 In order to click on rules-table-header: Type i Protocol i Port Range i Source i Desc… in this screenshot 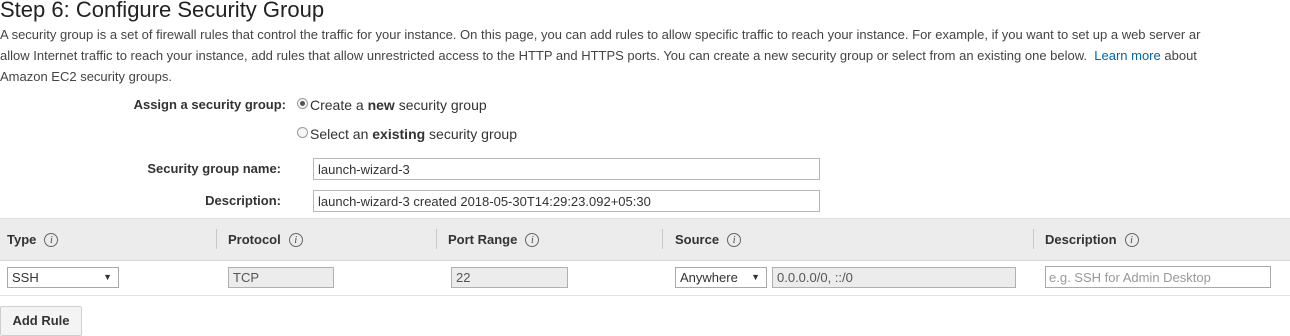, I will do `click(645, 239)`.